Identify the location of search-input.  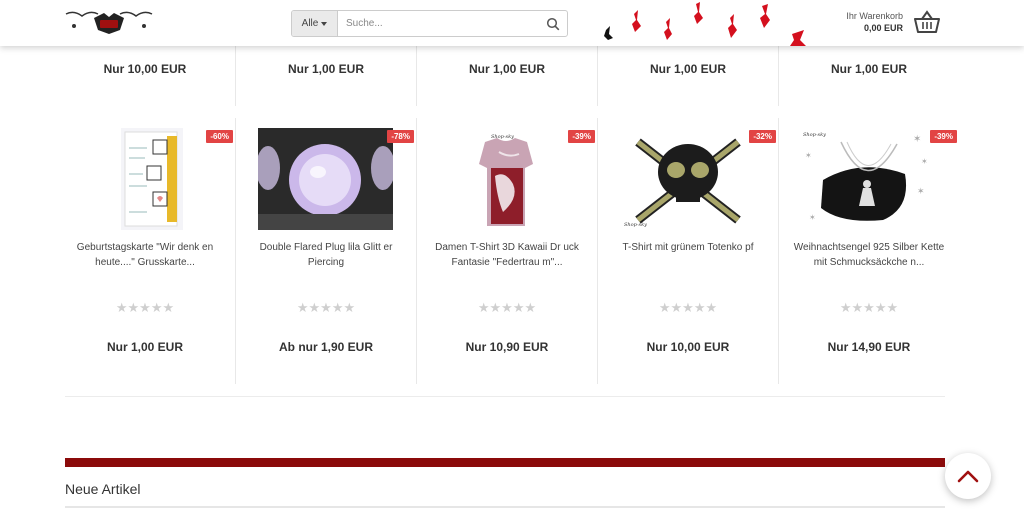
(438, 23).